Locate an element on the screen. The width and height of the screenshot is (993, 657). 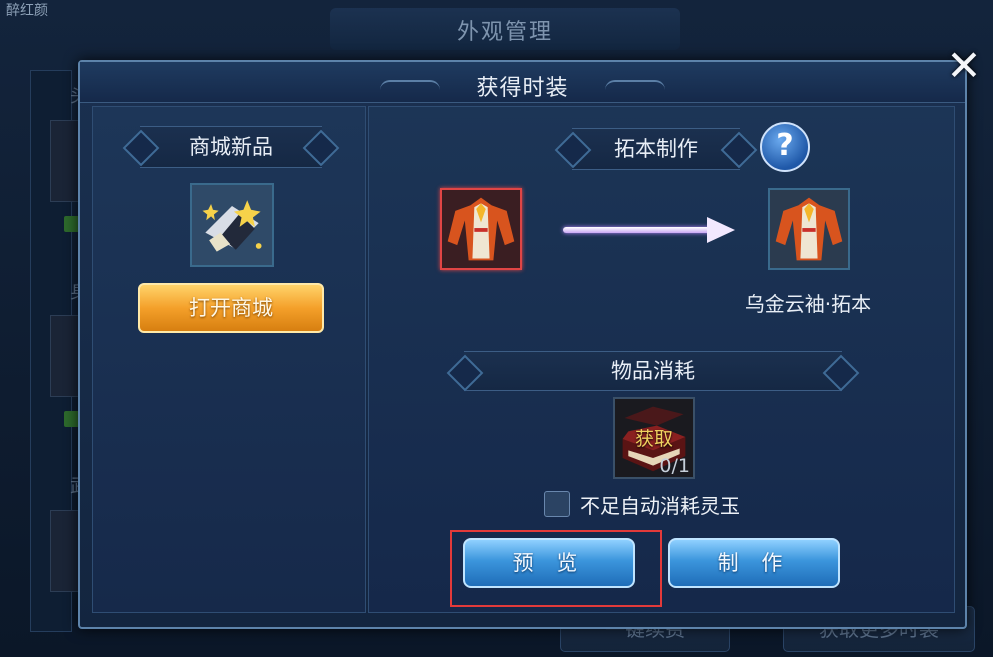
result-costume-slot is located at coordinates (809, 229).